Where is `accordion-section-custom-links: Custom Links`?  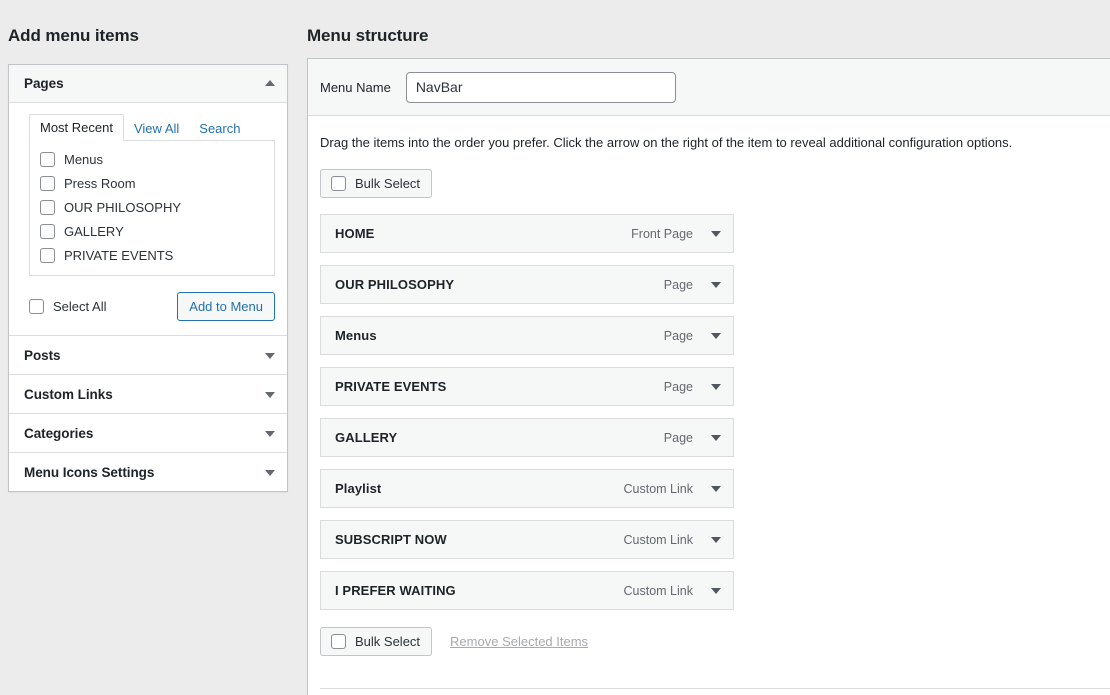
accordion-section-custom-links: Custom Links is located at coordinates (148, 394).